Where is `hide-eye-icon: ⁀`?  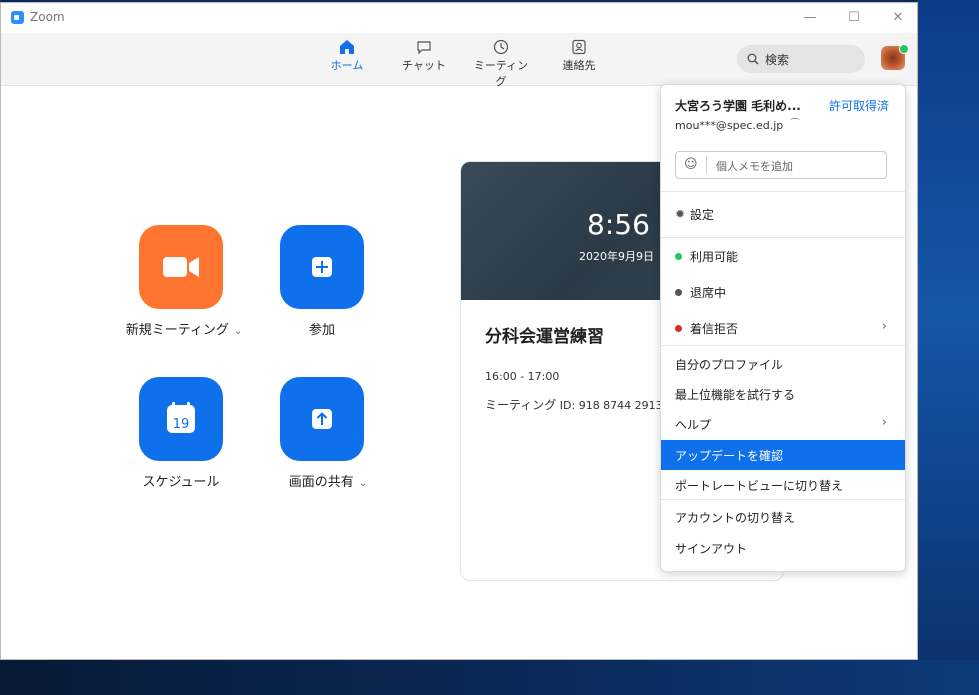
hide-eye-icon: ⁀ is located at coordinates (795, 124).